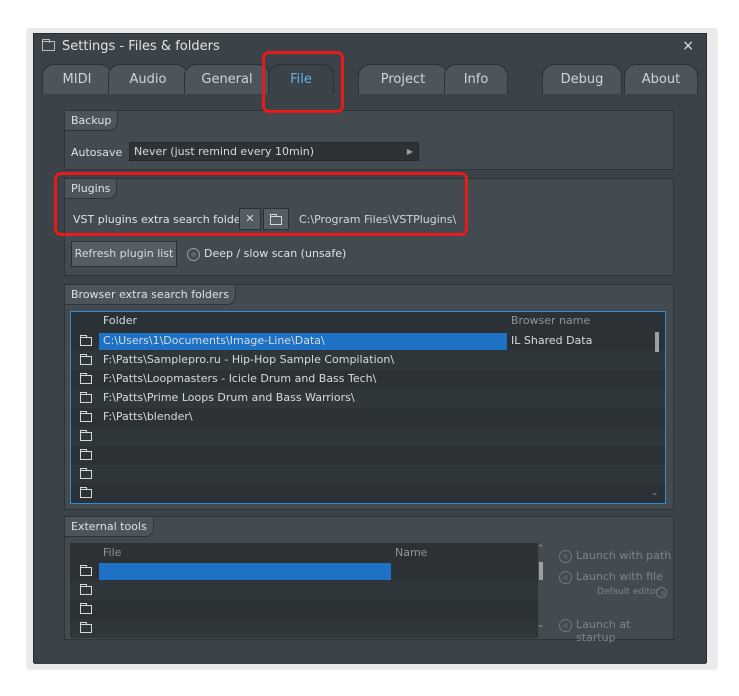  What do you see at coordinates (224, 151) in the screenshot?
I see `autosave-value: Never (just remind every 10min)` at bounding box center [224, 151].